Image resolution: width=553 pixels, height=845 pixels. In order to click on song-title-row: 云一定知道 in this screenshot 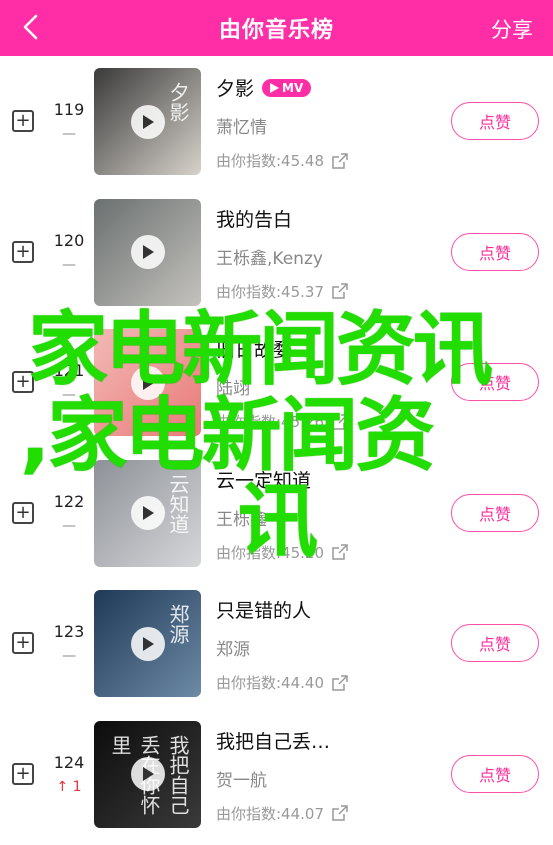, I will do `click(263, 479)`.